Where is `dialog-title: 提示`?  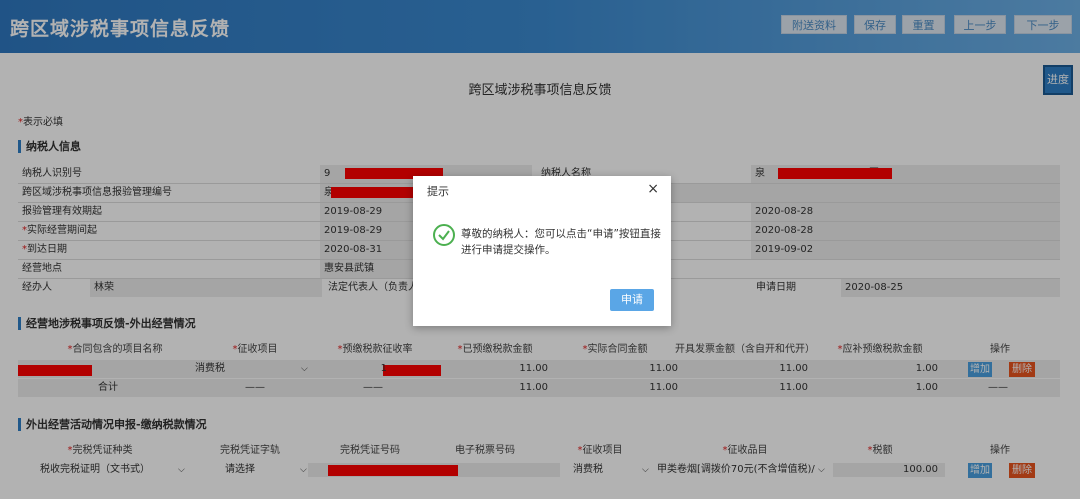 dialog-title: 提示 is located at coordinates (438, 191).